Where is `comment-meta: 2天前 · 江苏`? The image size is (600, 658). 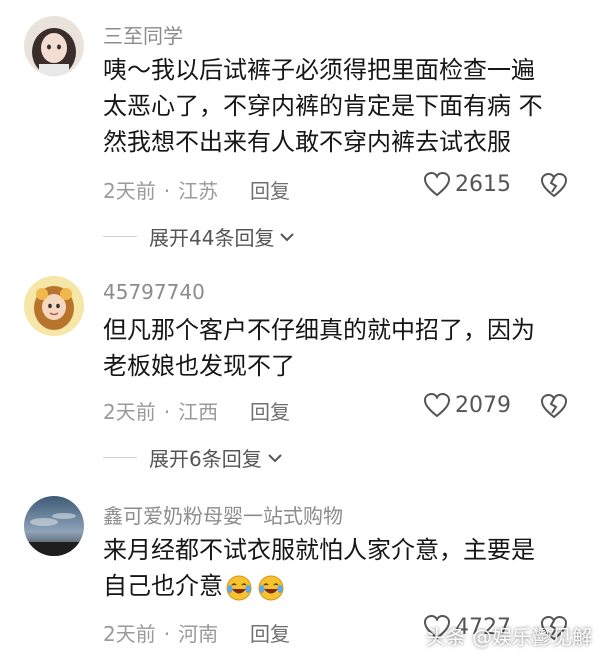 comment-meta: 2天前 · 江苏 is located at coordinates (160, 189).